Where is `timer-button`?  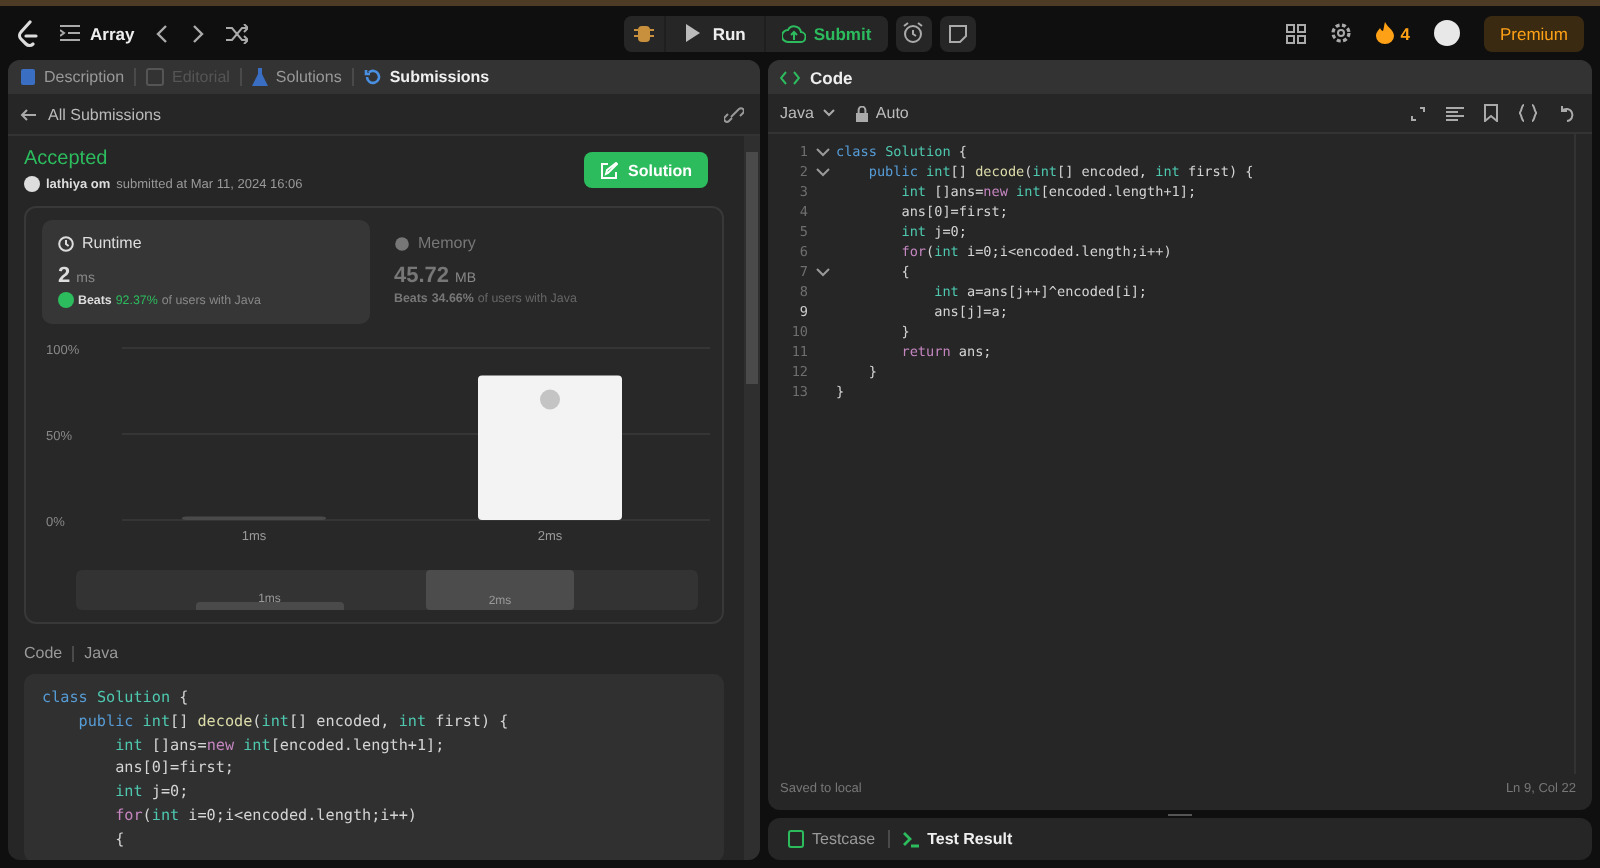
timer-button is located at coordinates (913, 33).